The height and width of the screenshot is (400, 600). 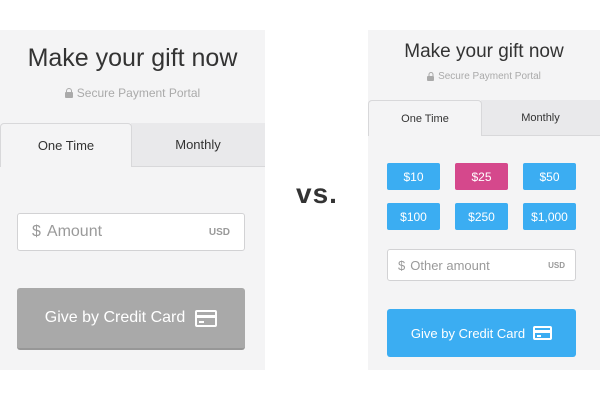 I want to click on amount-placeholder: Other amount, so click(x=450, y=265).